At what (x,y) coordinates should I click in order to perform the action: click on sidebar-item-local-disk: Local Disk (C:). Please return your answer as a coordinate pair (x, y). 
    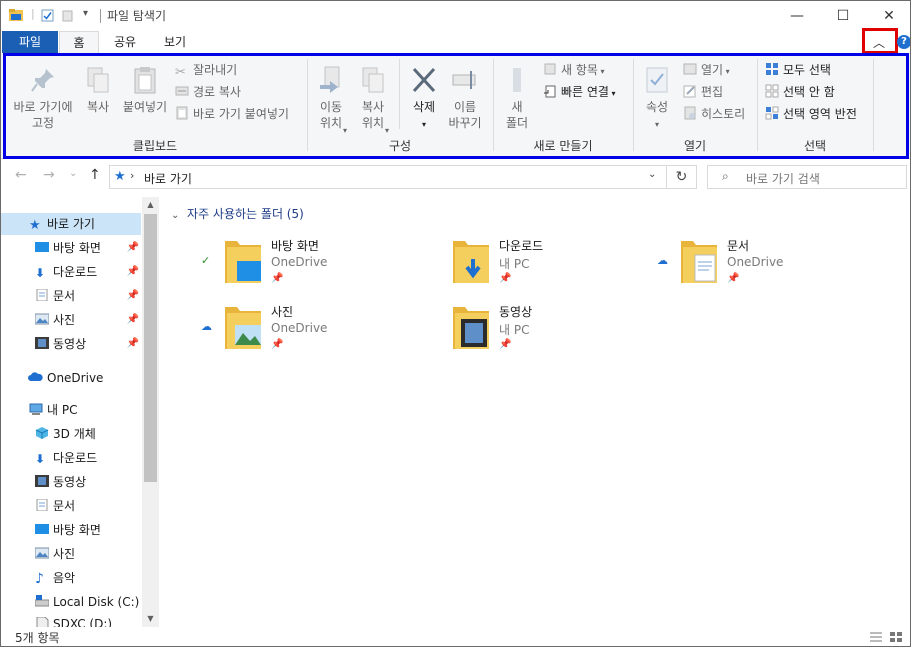
    Looking at the image, I should click on (71, 602).